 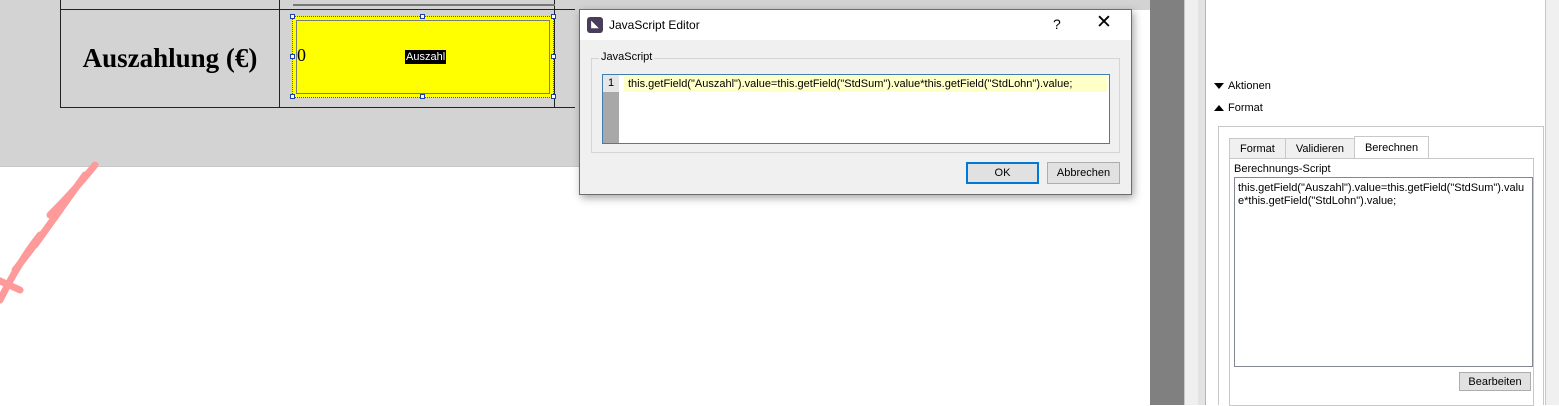 I want to click on table-rule, so click(x=279, y=53).